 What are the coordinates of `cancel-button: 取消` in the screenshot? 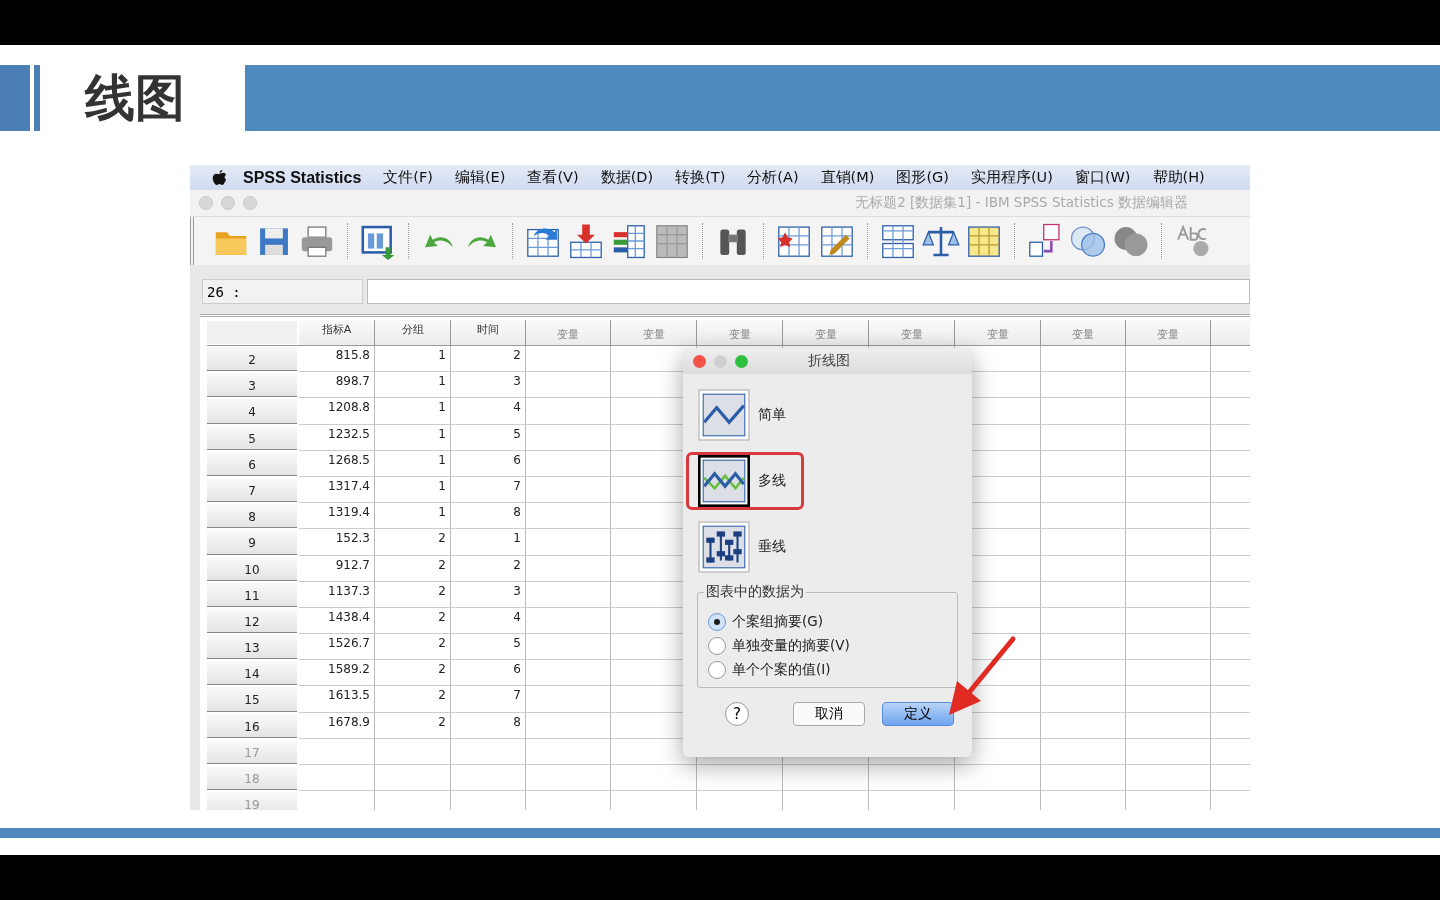 It's located at (829, 714).